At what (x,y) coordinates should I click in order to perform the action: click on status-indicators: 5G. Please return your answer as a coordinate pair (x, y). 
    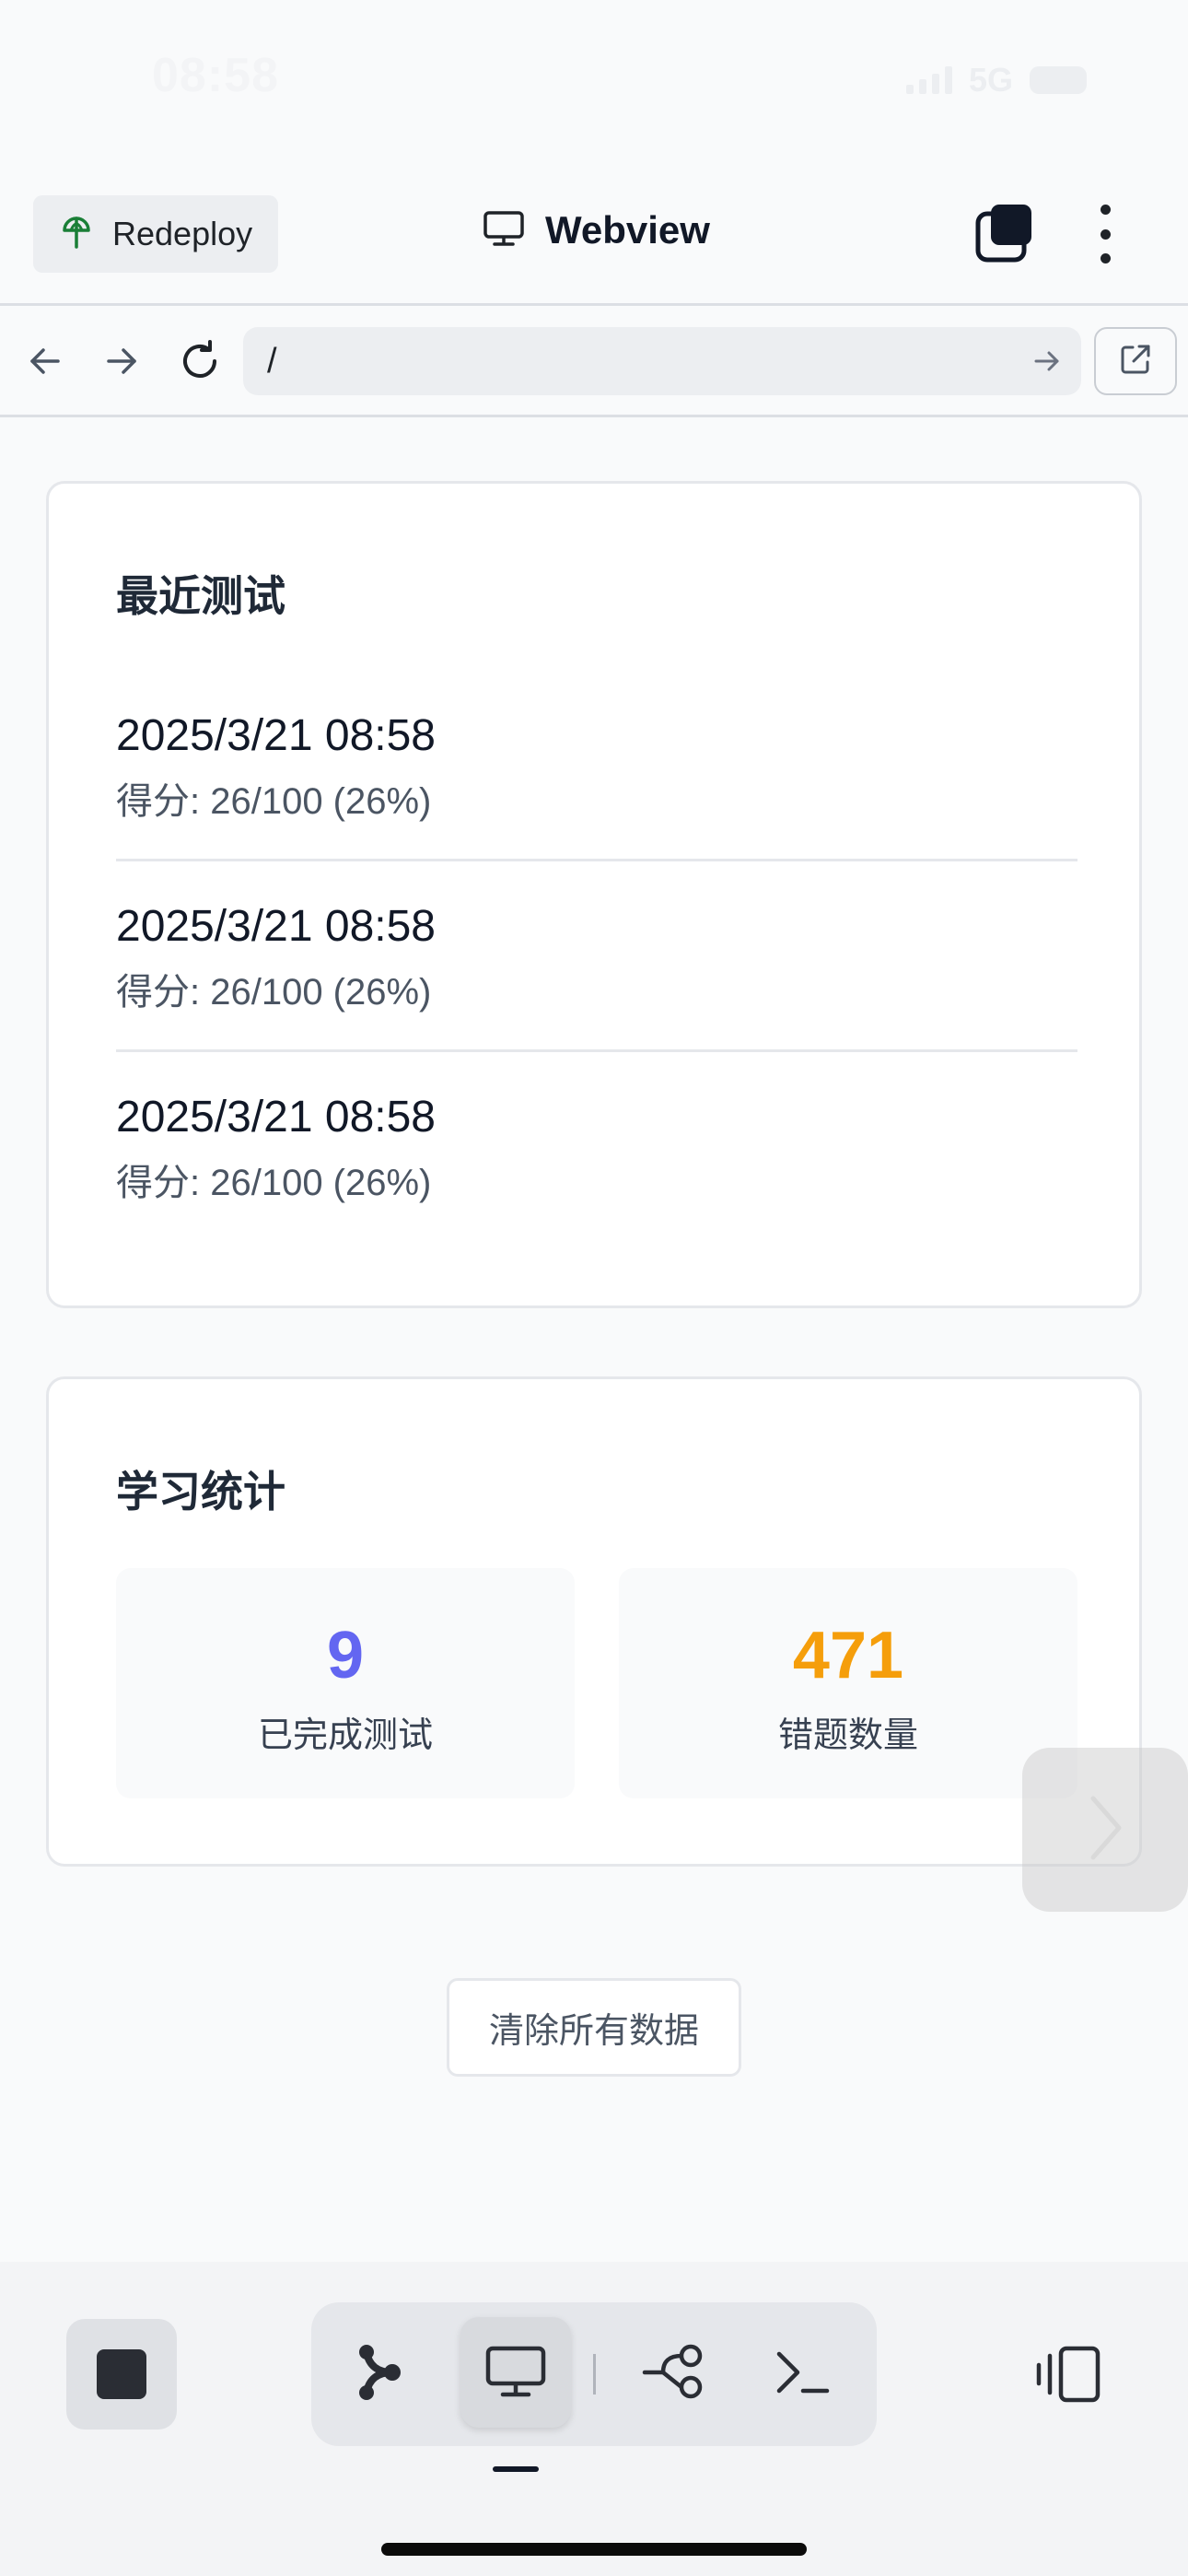
    Looking at the image, I should click on (996, 80).